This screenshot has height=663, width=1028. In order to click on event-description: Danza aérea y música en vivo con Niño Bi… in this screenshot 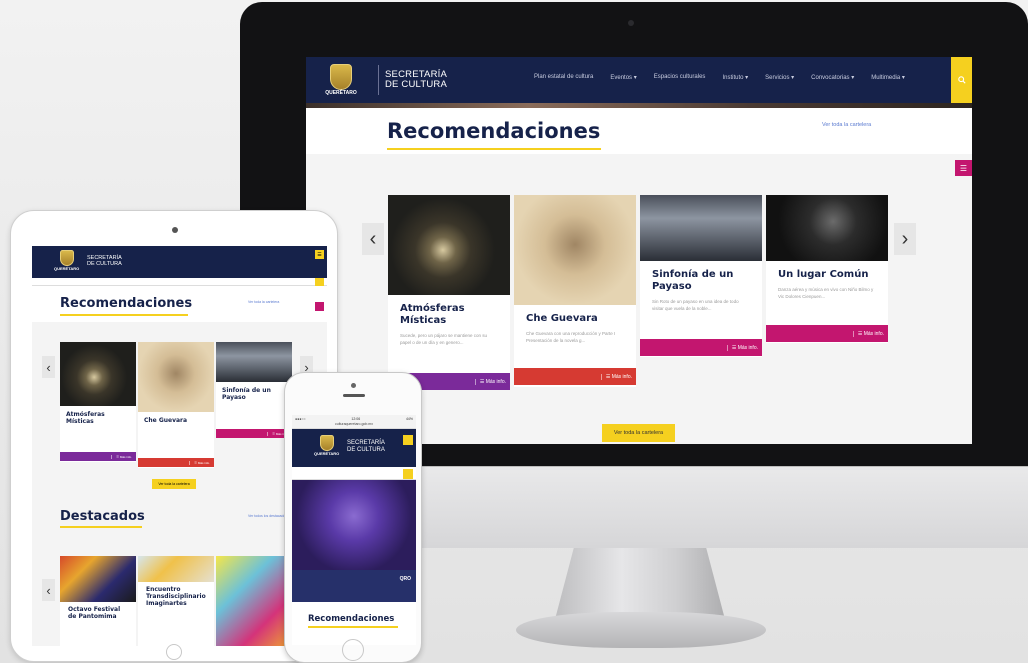, I will do `click(826, 293)`.